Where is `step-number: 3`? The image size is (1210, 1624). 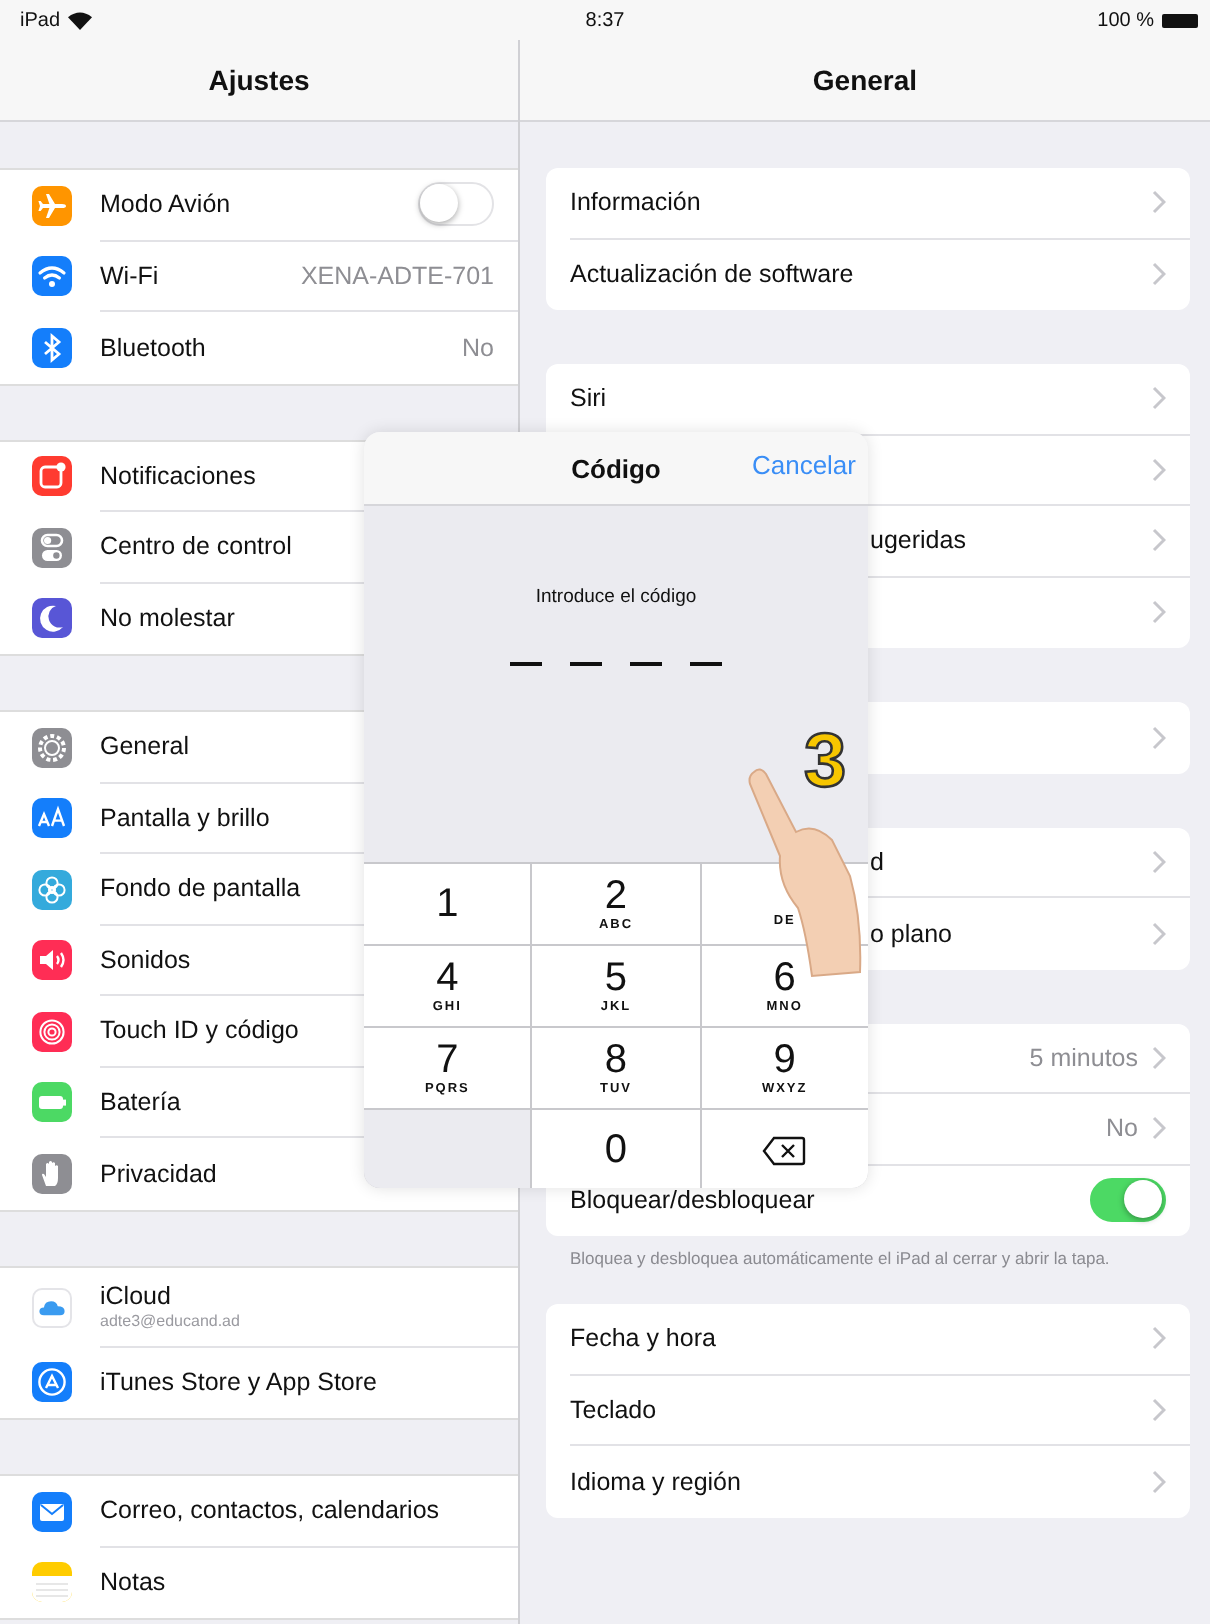
step-number: 3 is located at coordinates (825, 762).